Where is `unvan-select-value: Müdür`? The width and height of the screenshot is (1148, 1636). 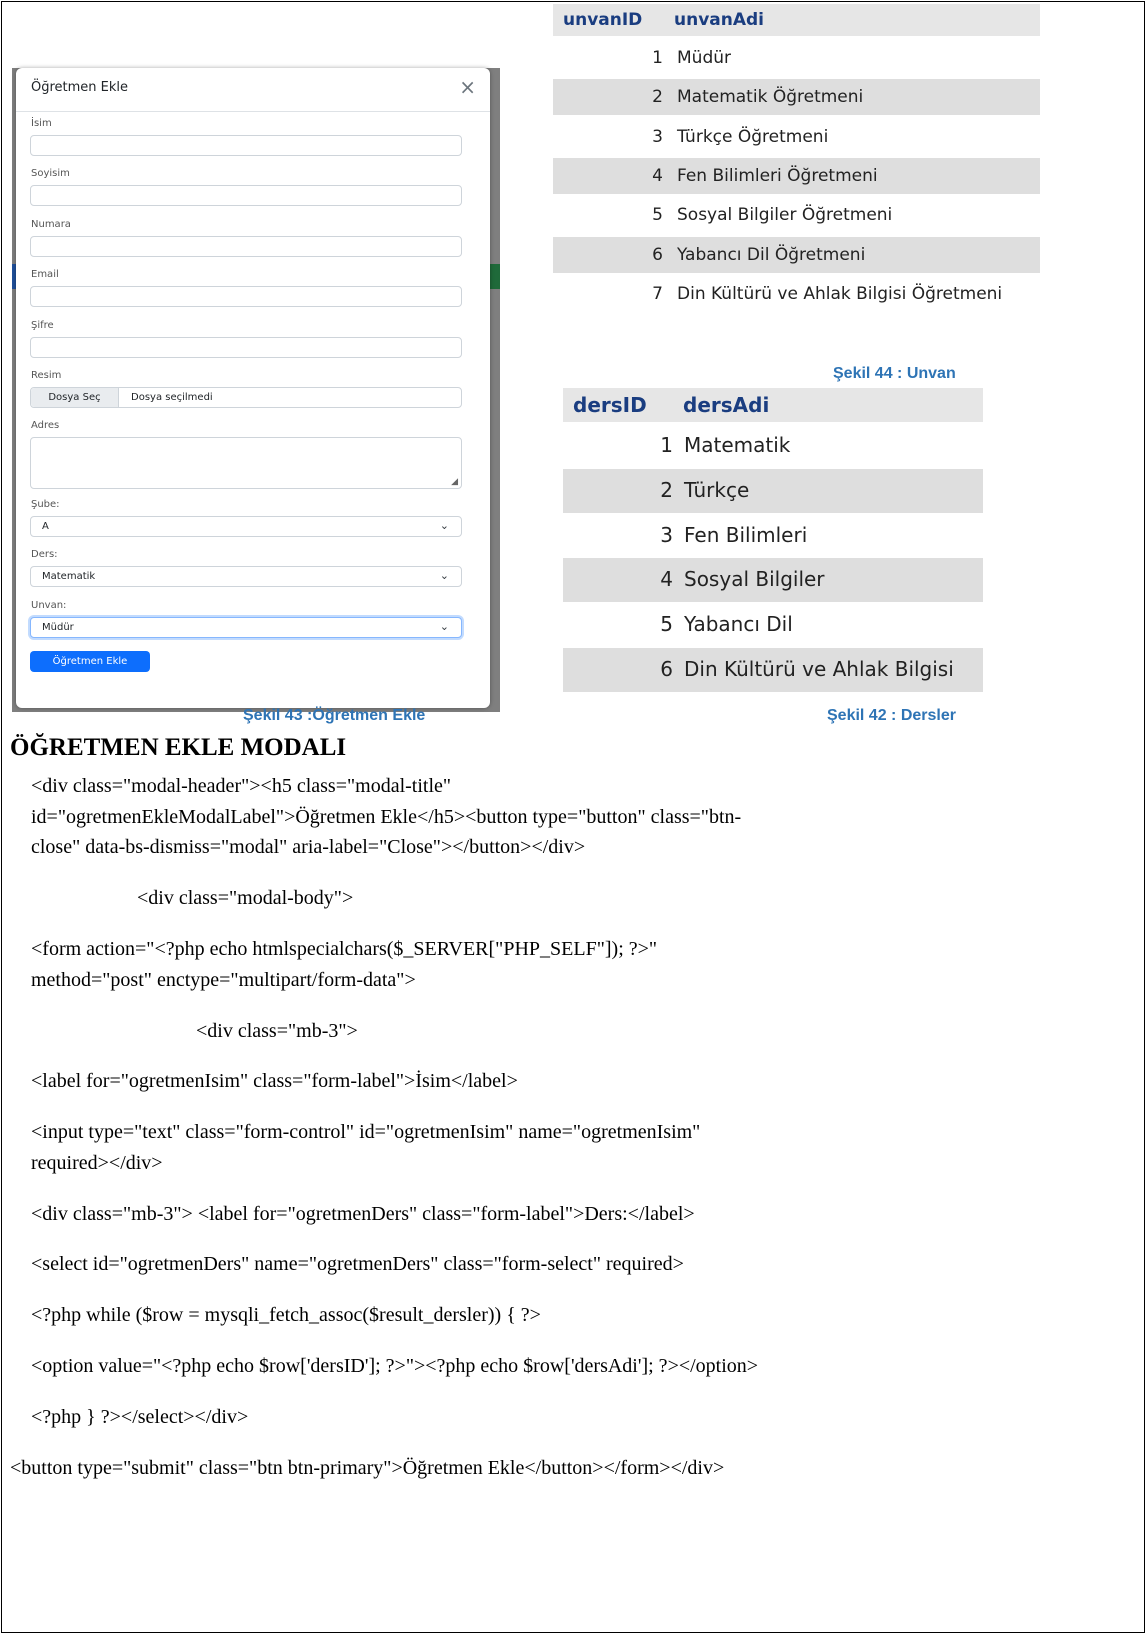
unvan-select-value: Müdür is located at coordinates (58, 627).